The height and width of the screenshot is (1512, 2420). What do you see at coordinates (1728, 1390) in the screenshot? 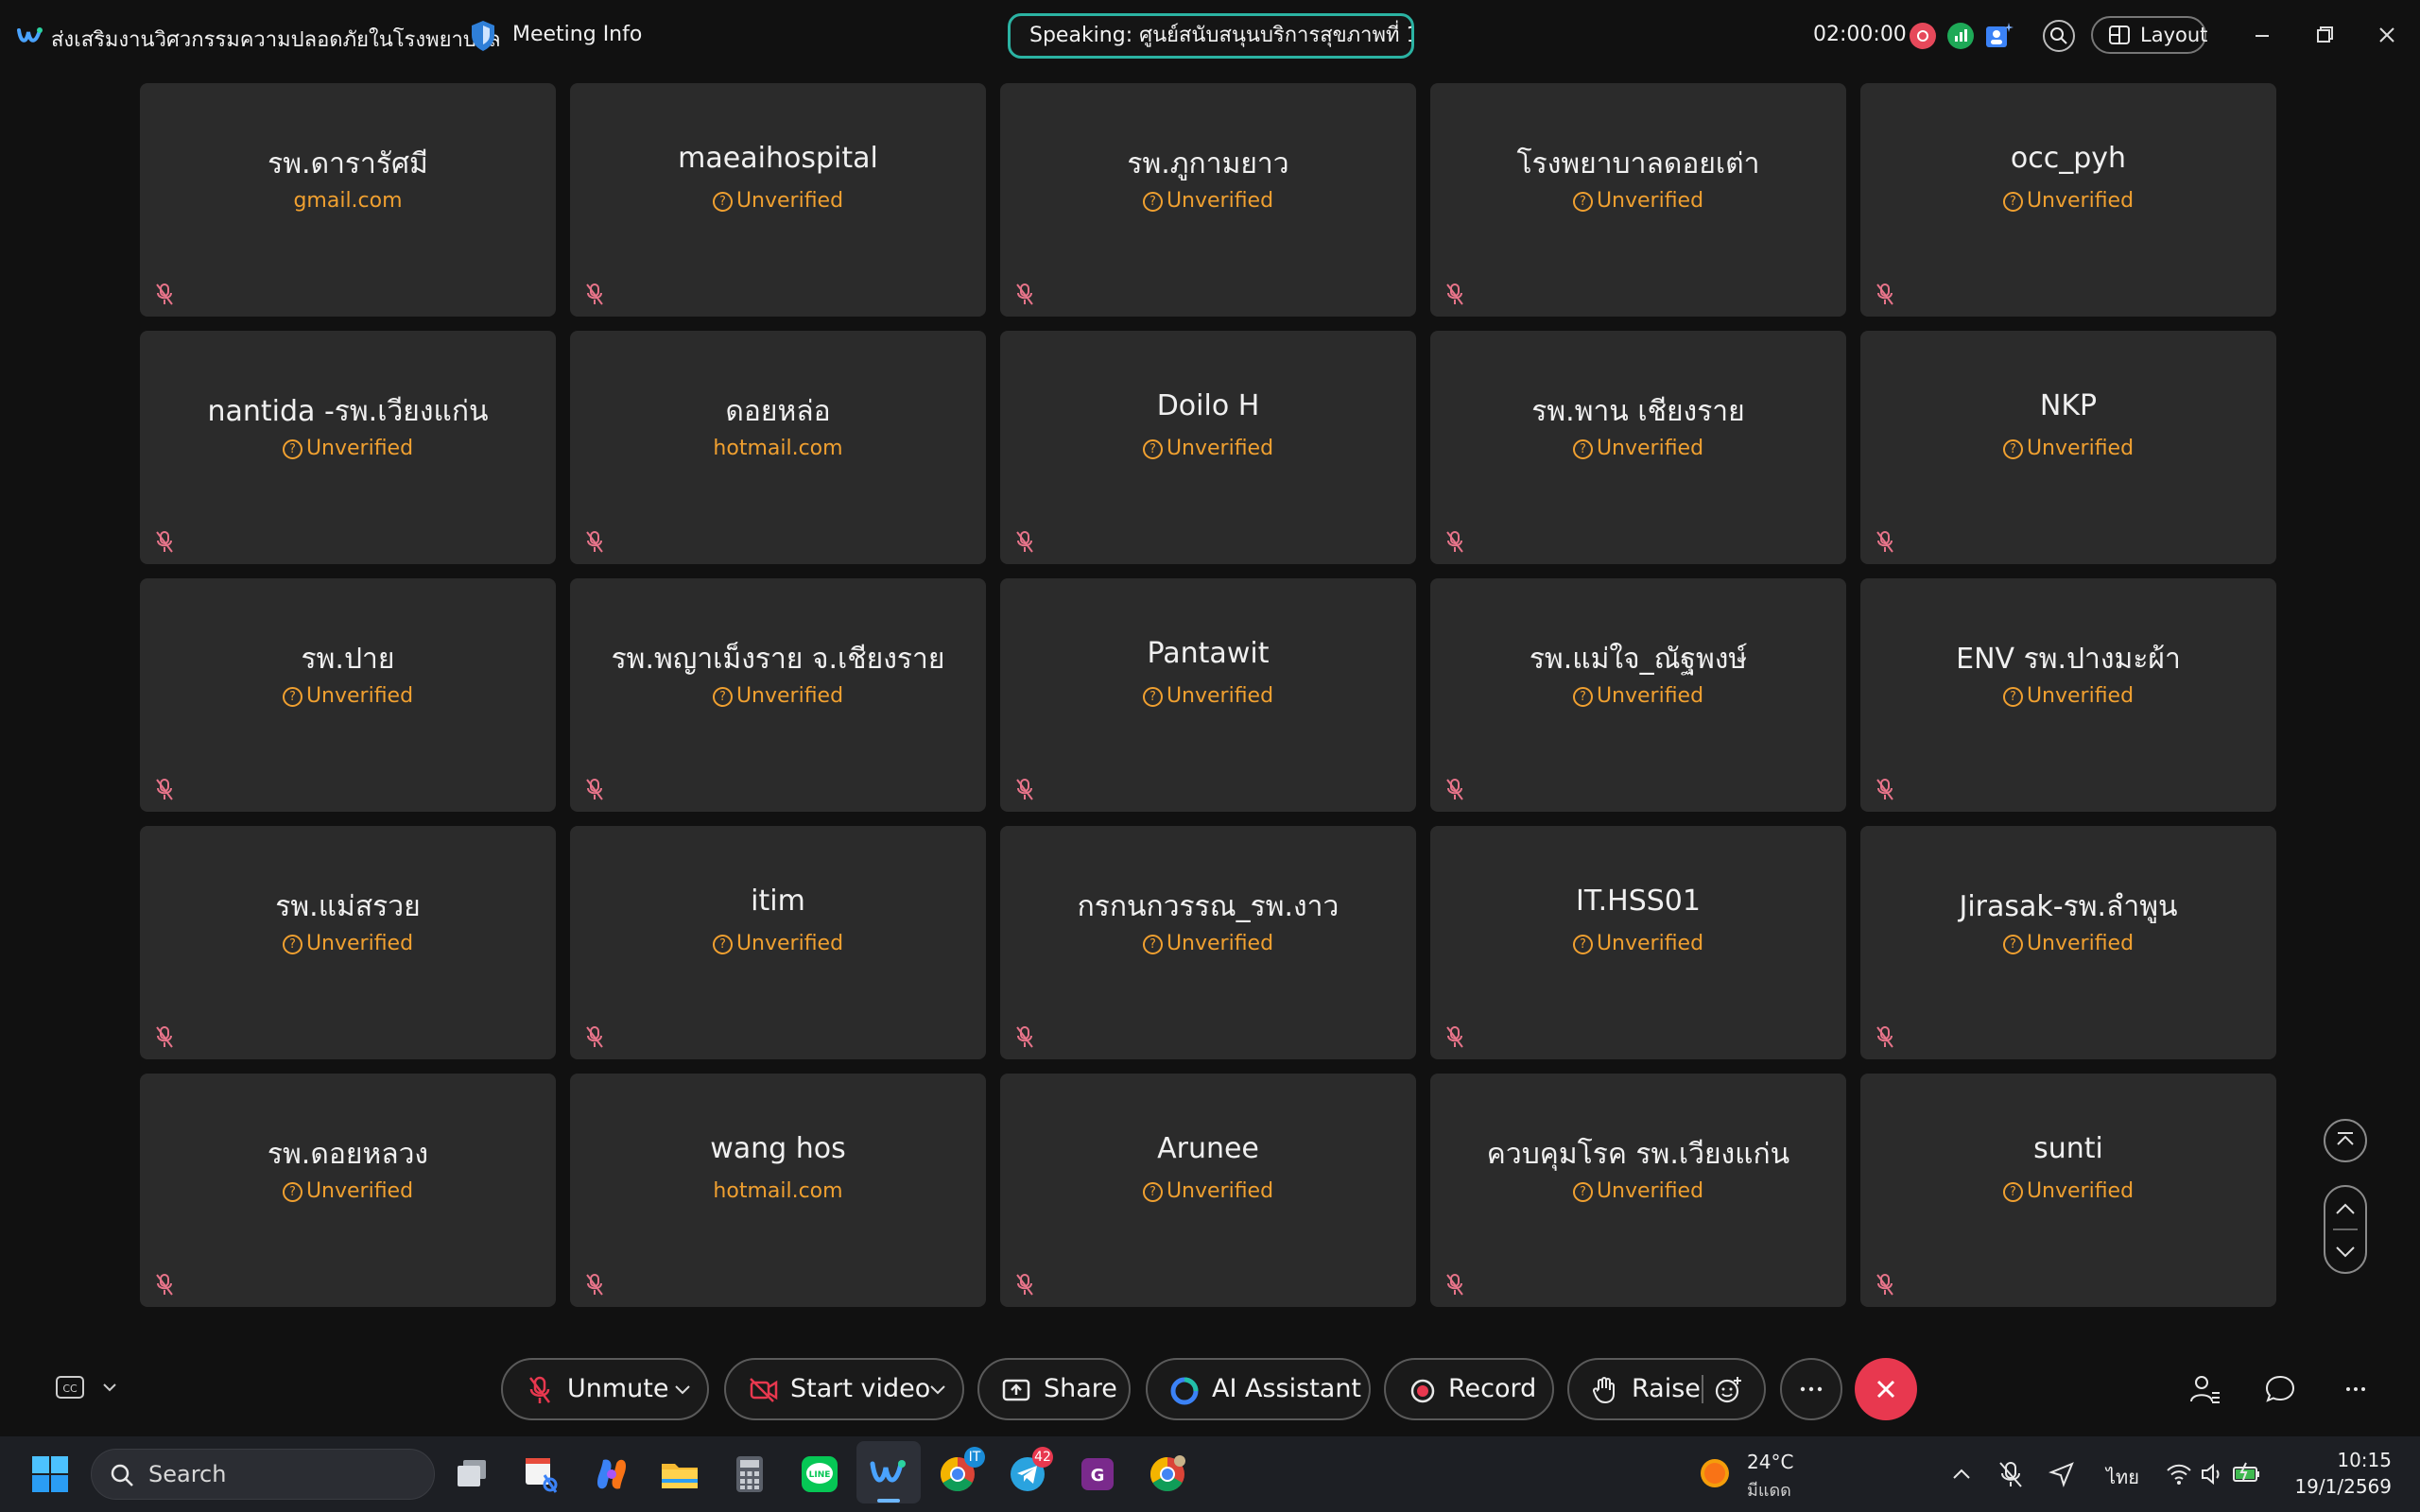
I see `reactions-icon` at bounding box center [1728, 1390].